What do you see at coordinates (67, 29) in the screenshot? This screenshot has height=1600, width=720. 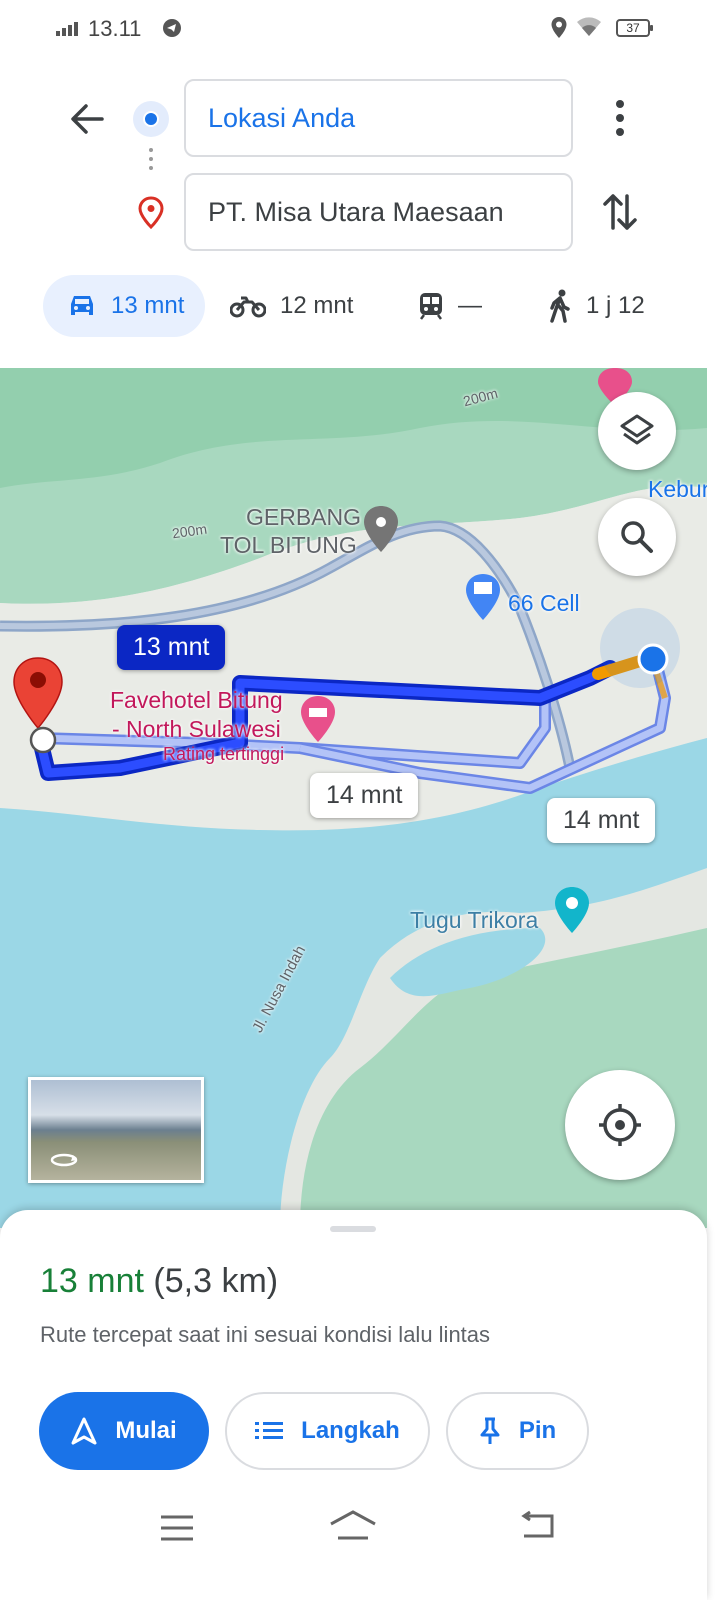 I see `signal-icon` at bounding box center [67, 29].